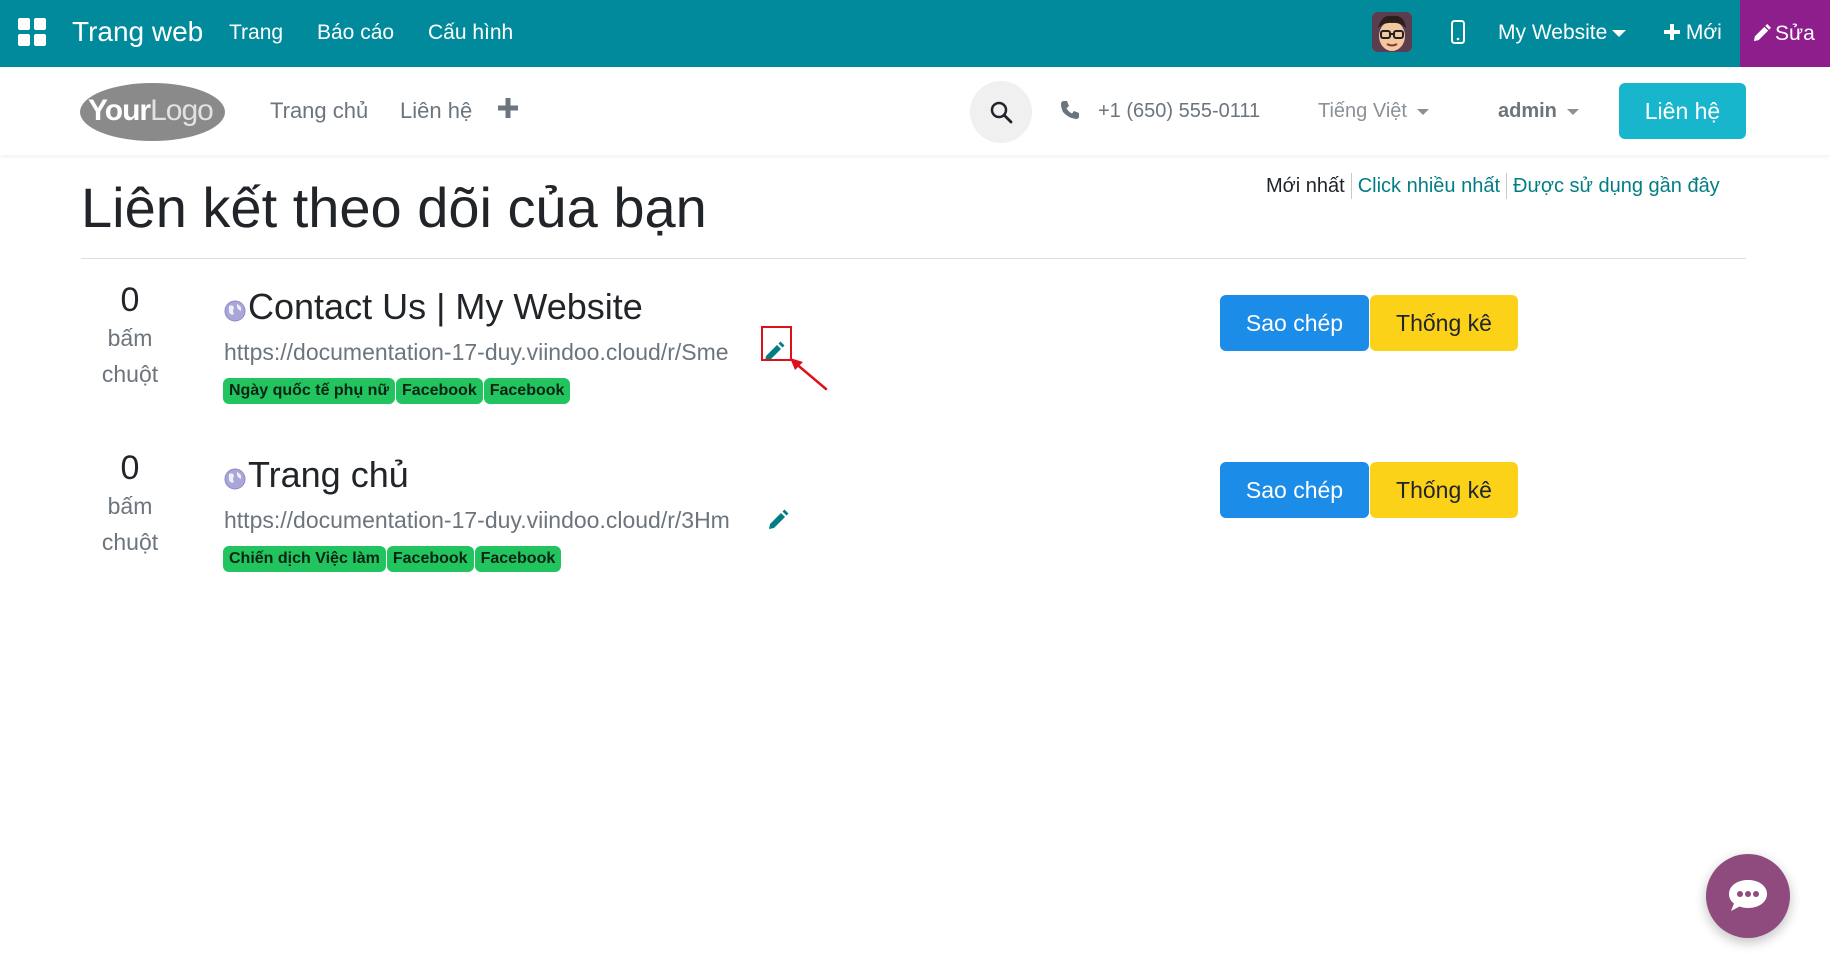 The image size is (1830, 964). I want to click on new-button: Mới, so click(1693, 33).